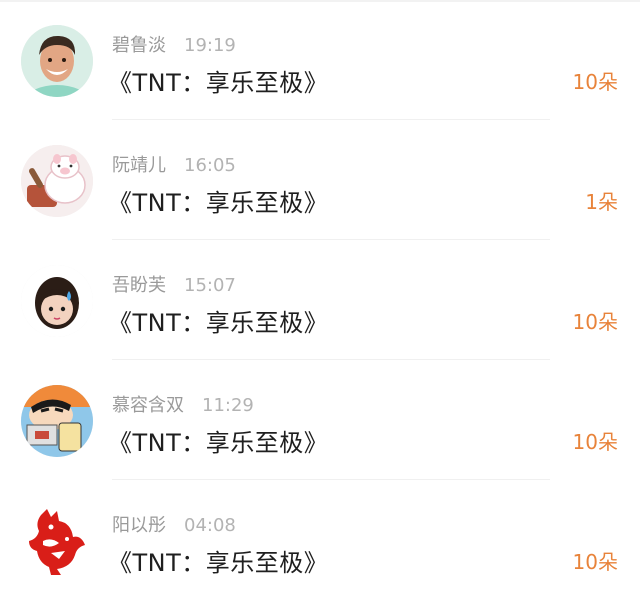  I want to click on crayon-shin-chan-avatar, so click(57, 421).